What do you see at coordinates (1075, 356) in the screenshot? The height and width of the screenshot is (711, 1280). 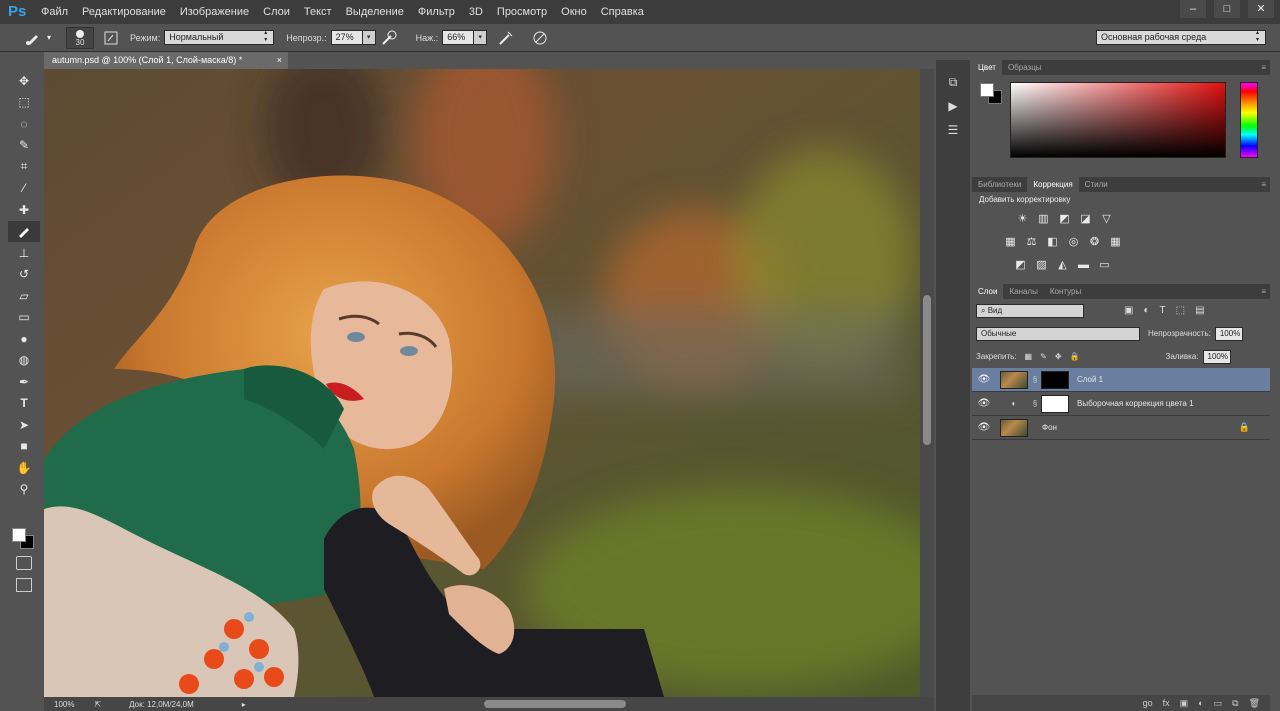 I see `lock-all-icon: 🔒` at bounding box center [1075, 356].